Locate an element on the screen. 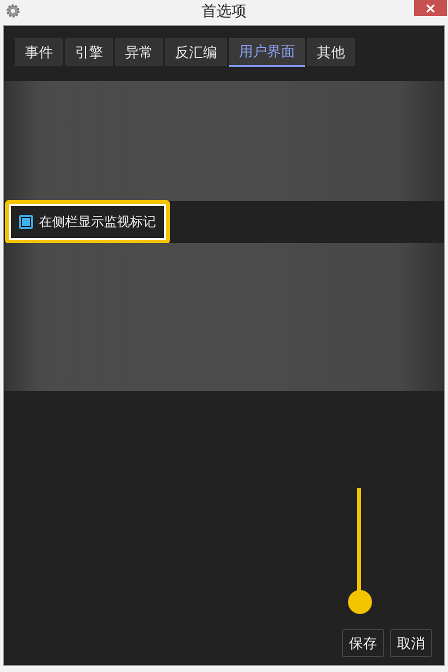  window-title: 首选项 is located at coordinates (224, 12).